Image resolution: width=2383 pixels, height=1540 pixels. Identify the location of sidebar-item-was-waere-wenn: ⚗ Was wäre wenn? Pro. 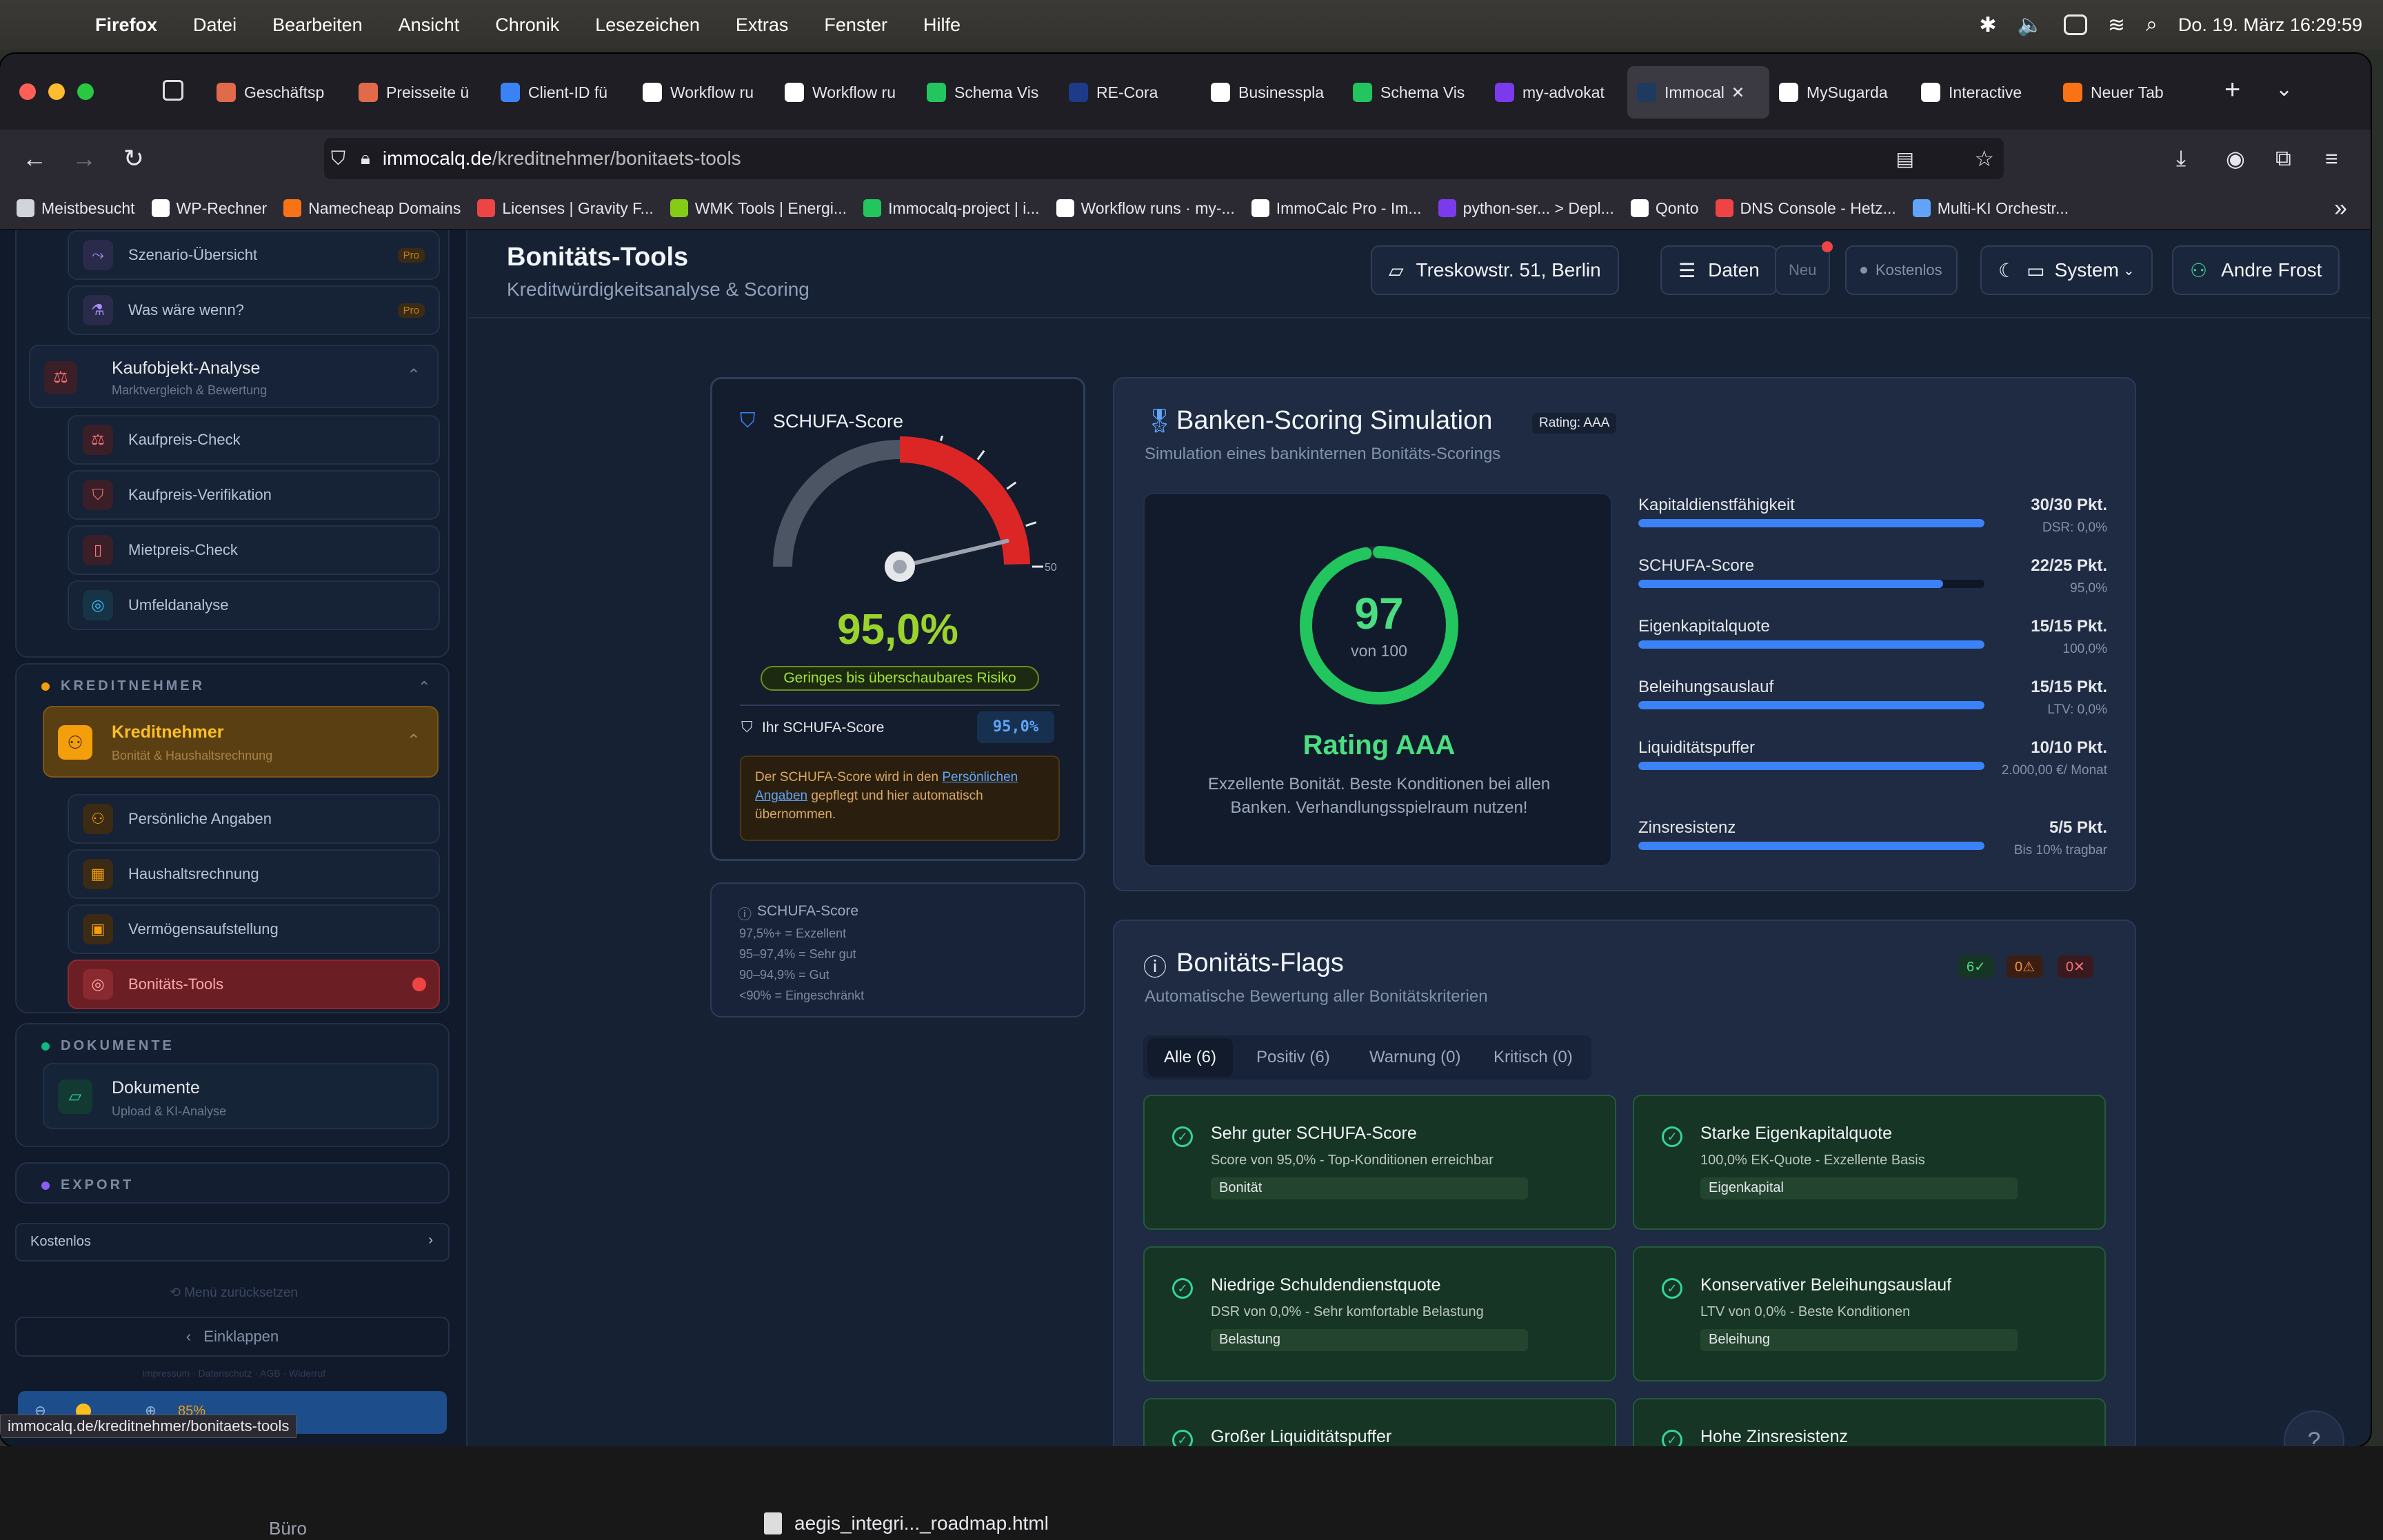
(254, 310).